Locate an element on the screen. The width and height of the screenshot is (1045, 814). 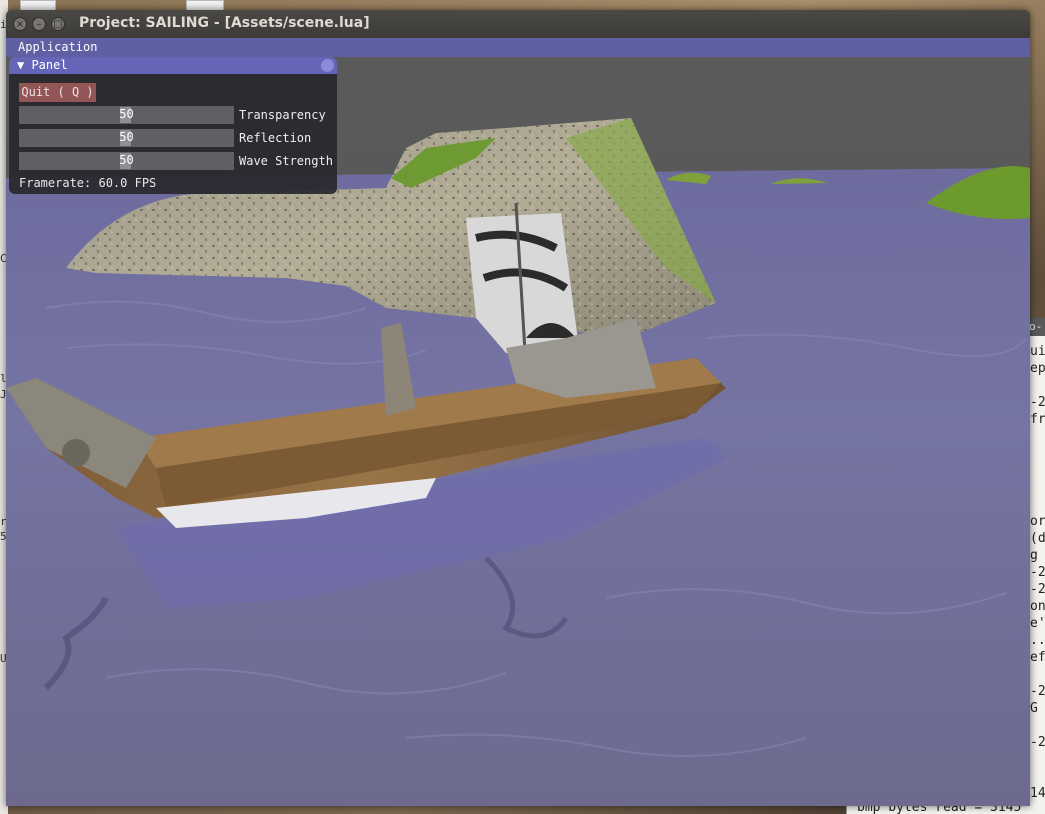
menu-bar: Application is located at coordinates (518, 47).